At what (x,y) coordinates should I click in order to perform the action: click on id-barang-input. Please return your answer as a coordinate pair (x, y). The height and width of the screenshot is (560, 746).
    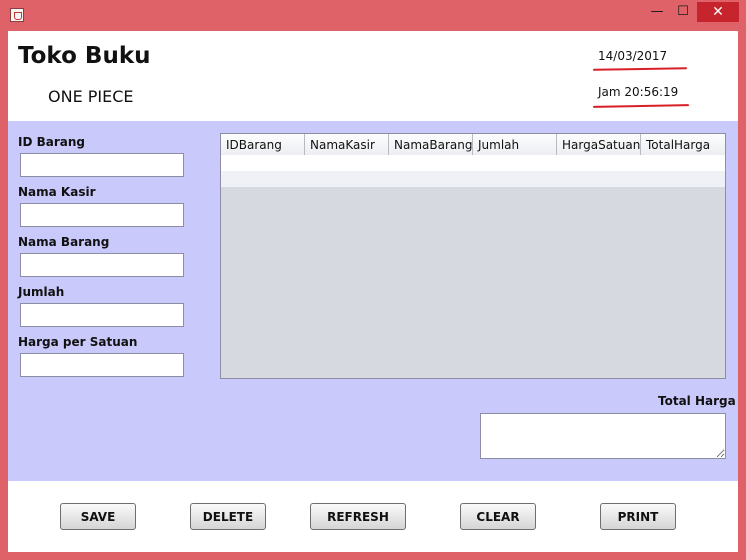
    Looking at the image, I should click on (102, 165).